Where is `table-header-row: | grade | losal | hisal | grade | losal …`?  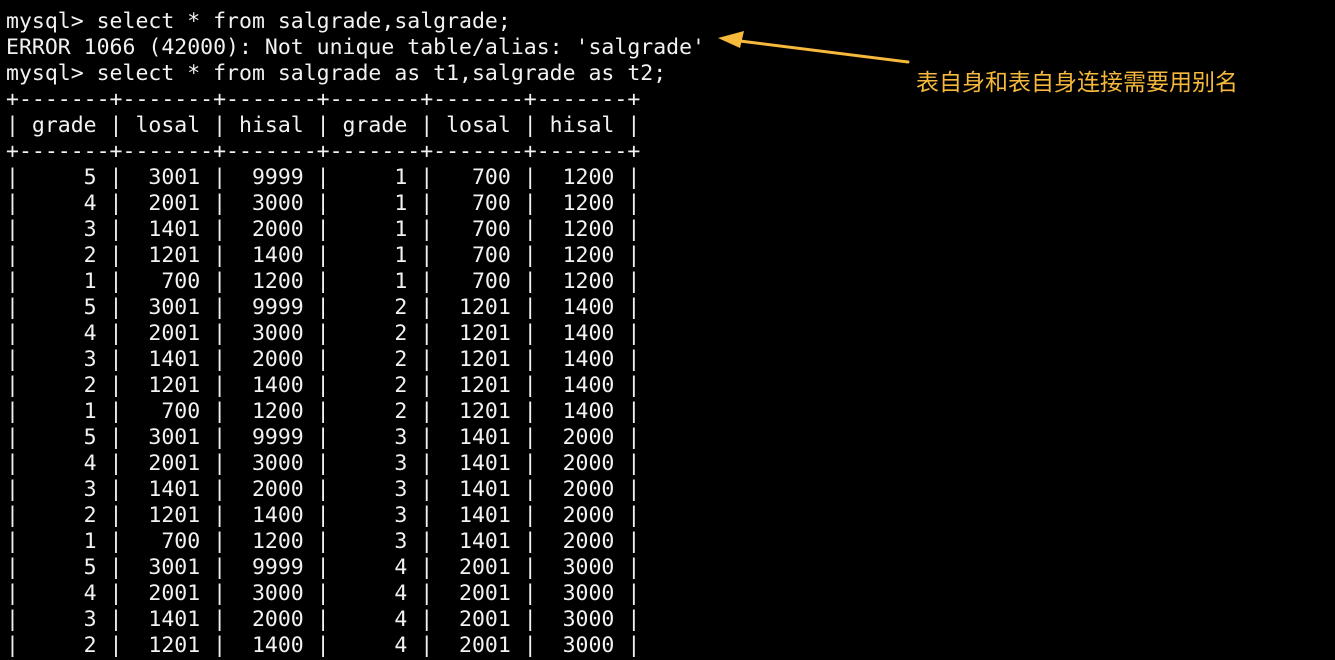
table-header-row: | grade | losal | hisal | grade | losal … is located at coordinates (323, 125).